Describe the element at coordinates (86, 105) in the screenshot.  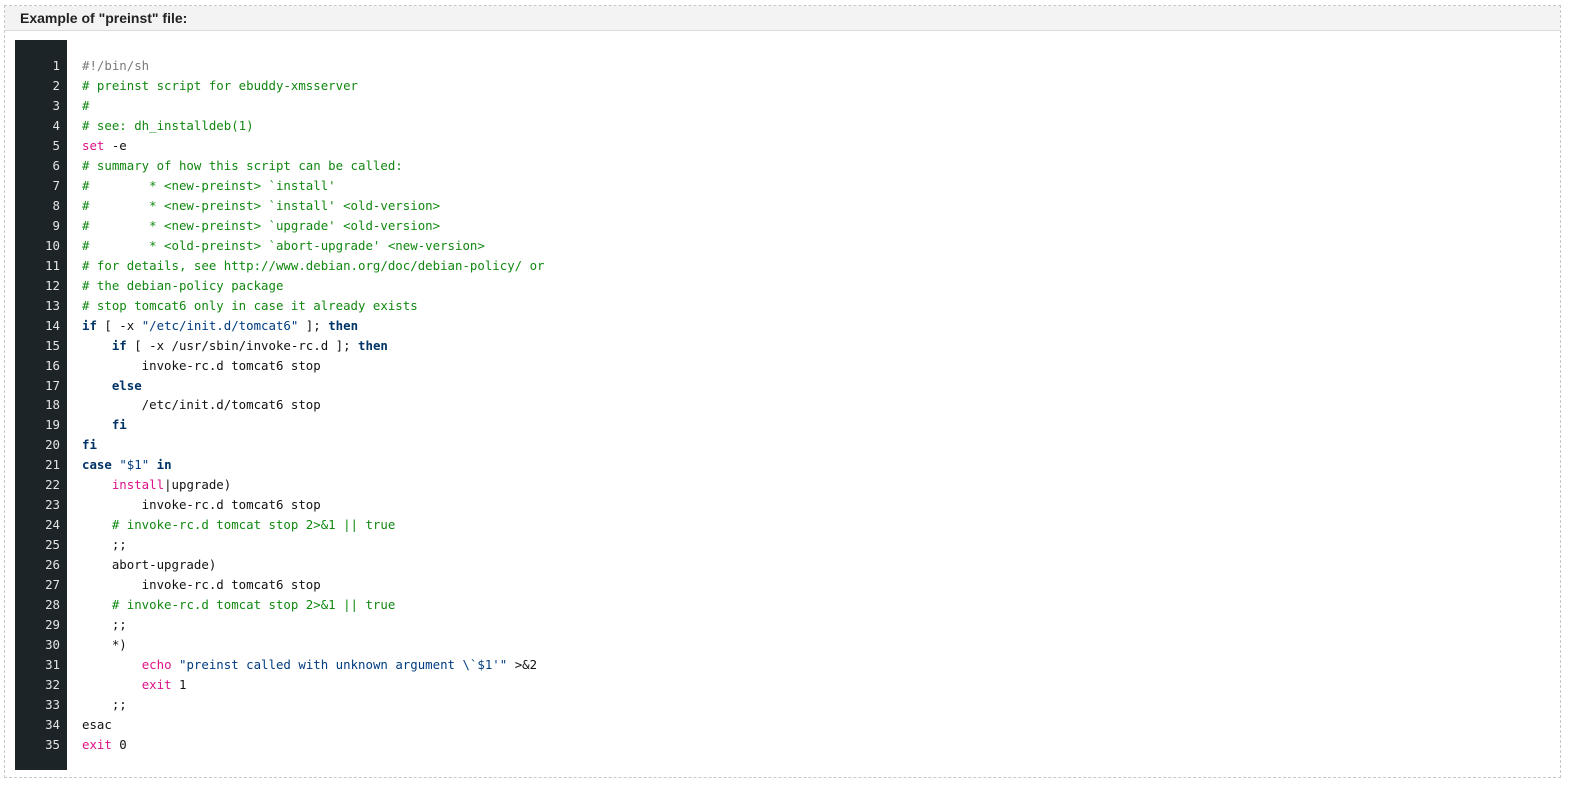
I see `code-token-comment: #` at that location.